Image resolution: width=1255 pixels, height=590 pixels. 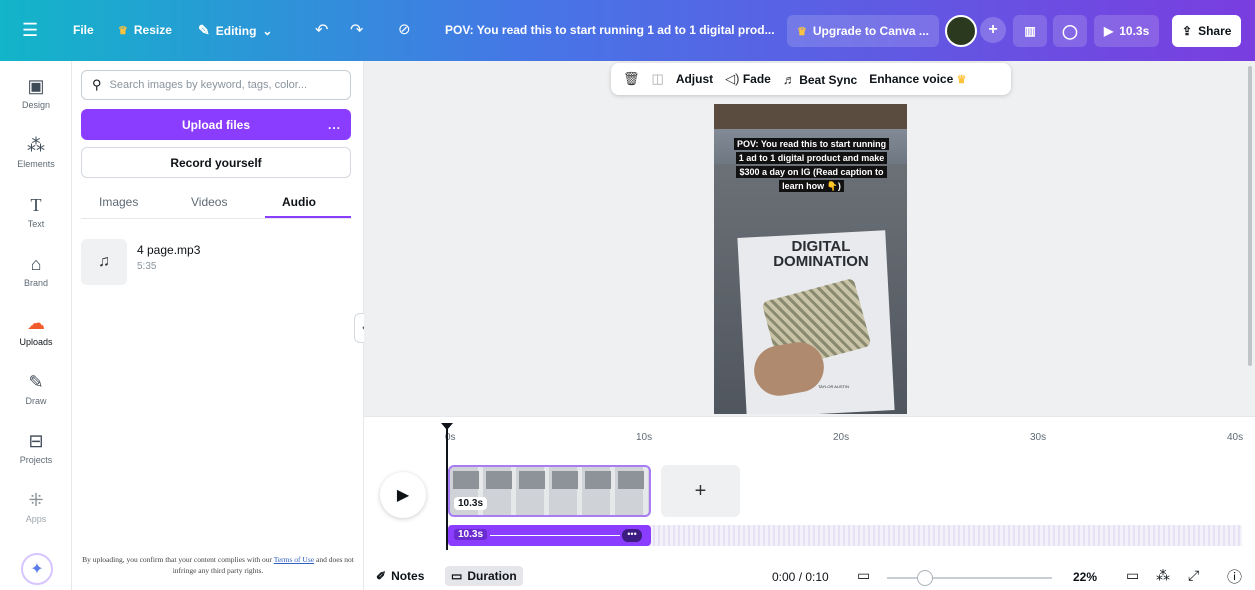 What do you see at coordinates (147, 266) in the screenshot?
I see `audio-file-duration: 5:35` at bounding box center [147, 266].